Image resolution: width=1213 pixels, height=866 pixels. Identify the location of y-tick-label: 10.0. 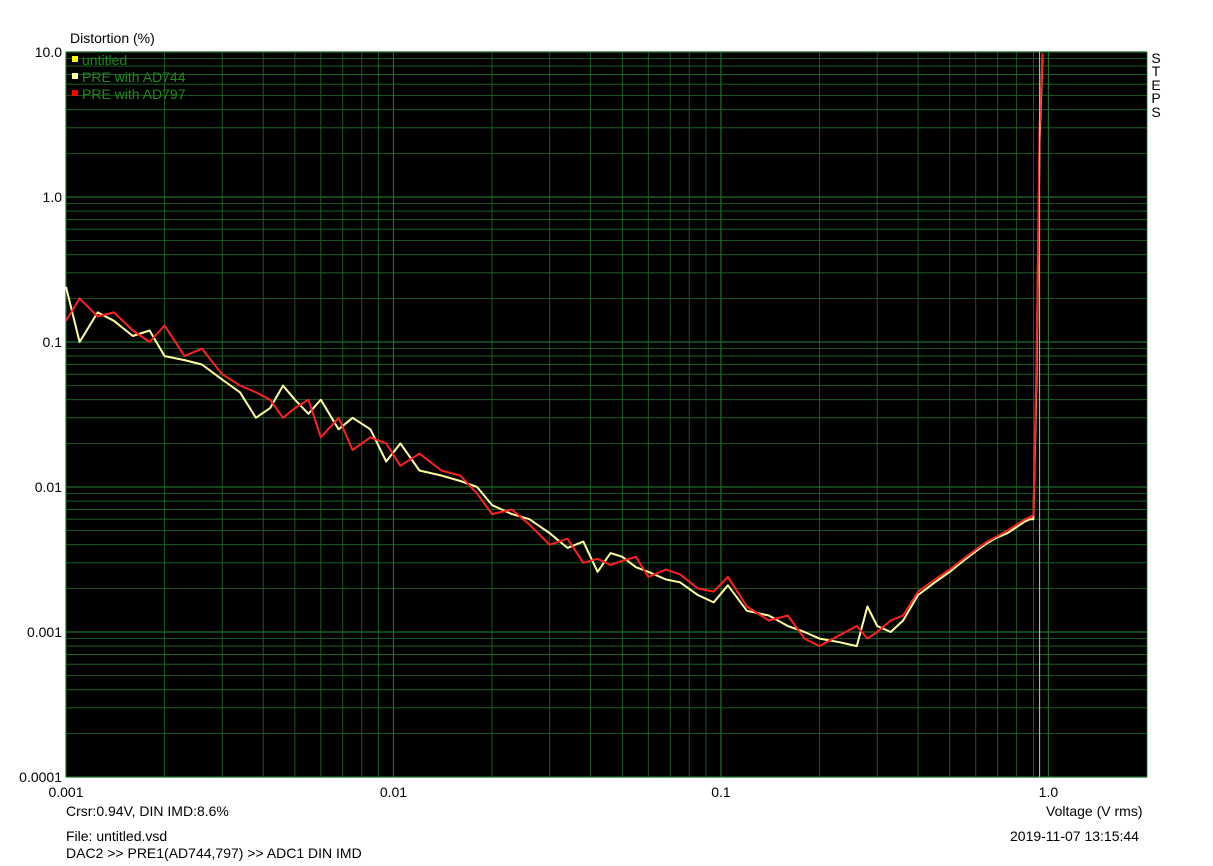
(48, 52).